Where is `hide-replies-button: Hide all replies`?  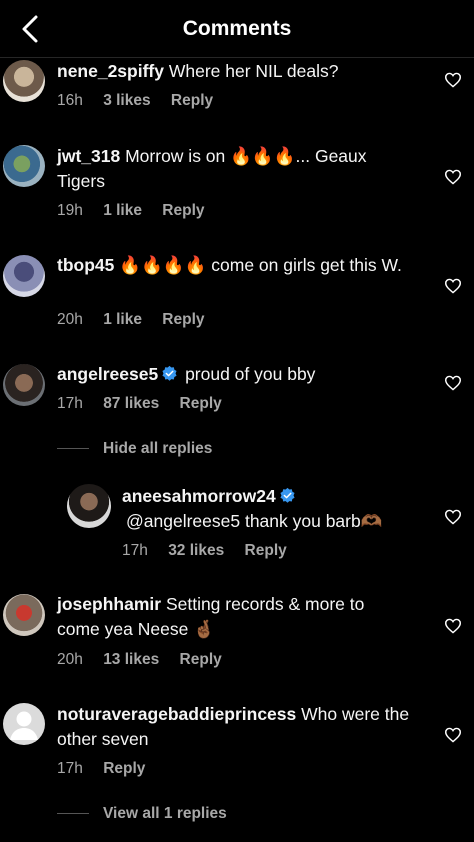
hide-replies-button: Hide all replies is located at coordinates (134, 449).